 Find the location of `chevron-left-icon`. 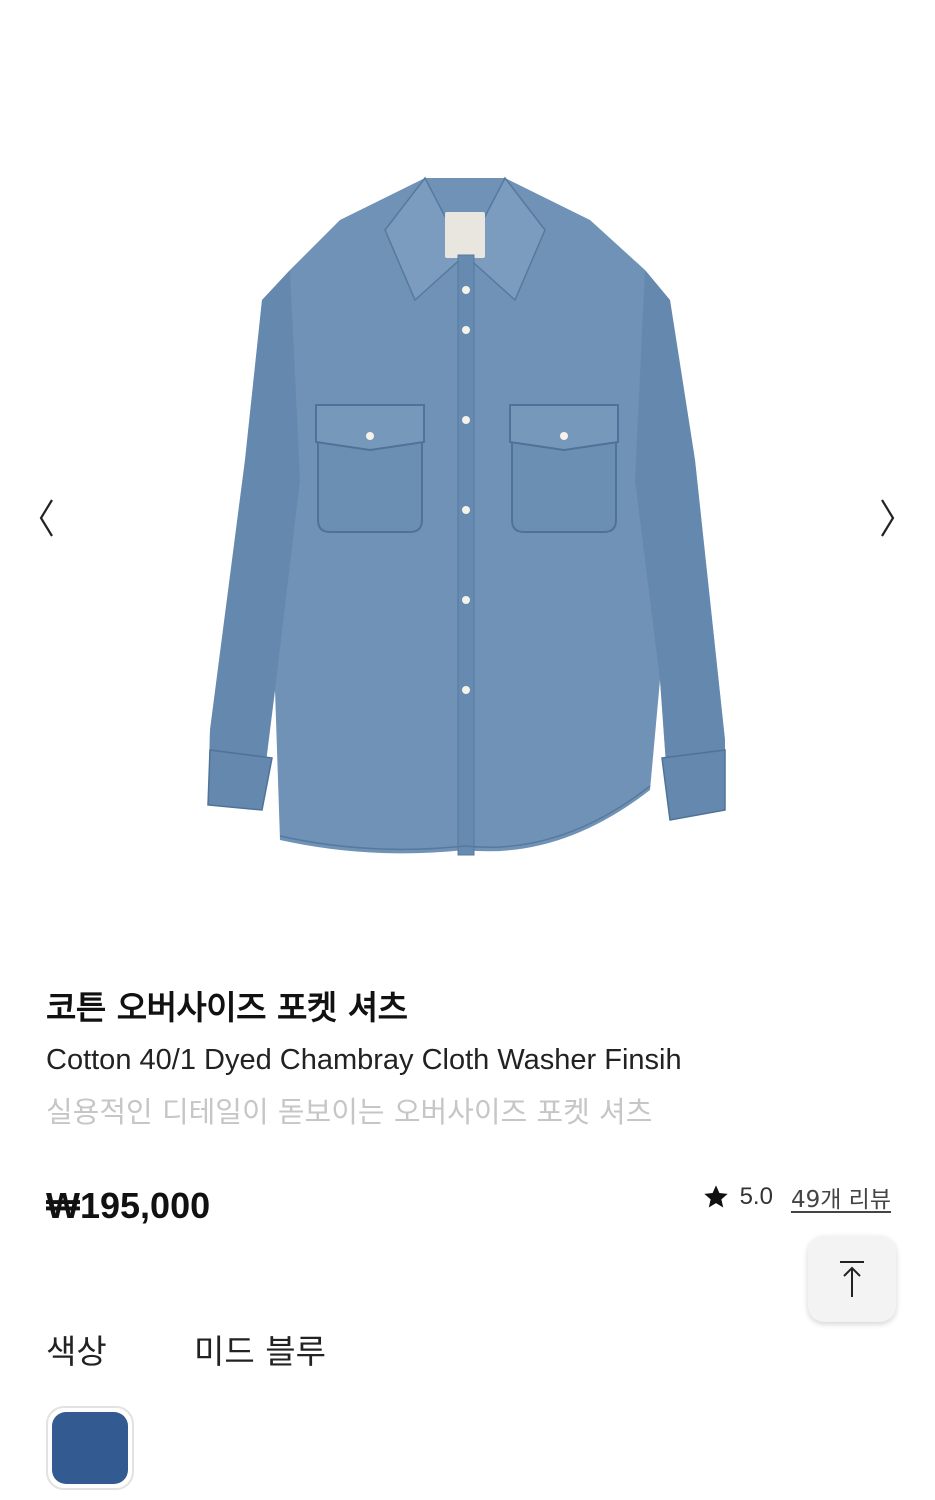

chevron-left-icon is located at coordinates (46, 518).